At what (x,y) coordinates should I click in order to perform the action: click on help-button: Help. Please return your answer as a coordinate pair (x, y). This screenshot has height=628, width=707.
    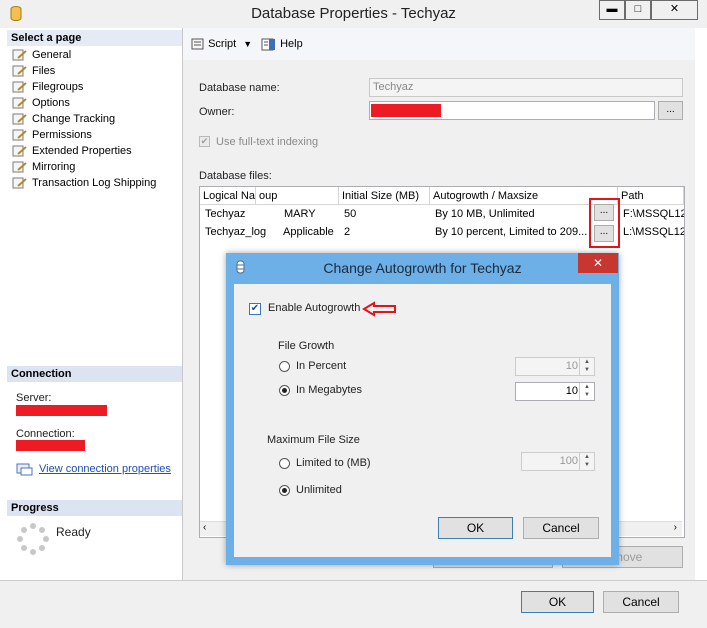
    Looking at the image, I should click on (282, 44).